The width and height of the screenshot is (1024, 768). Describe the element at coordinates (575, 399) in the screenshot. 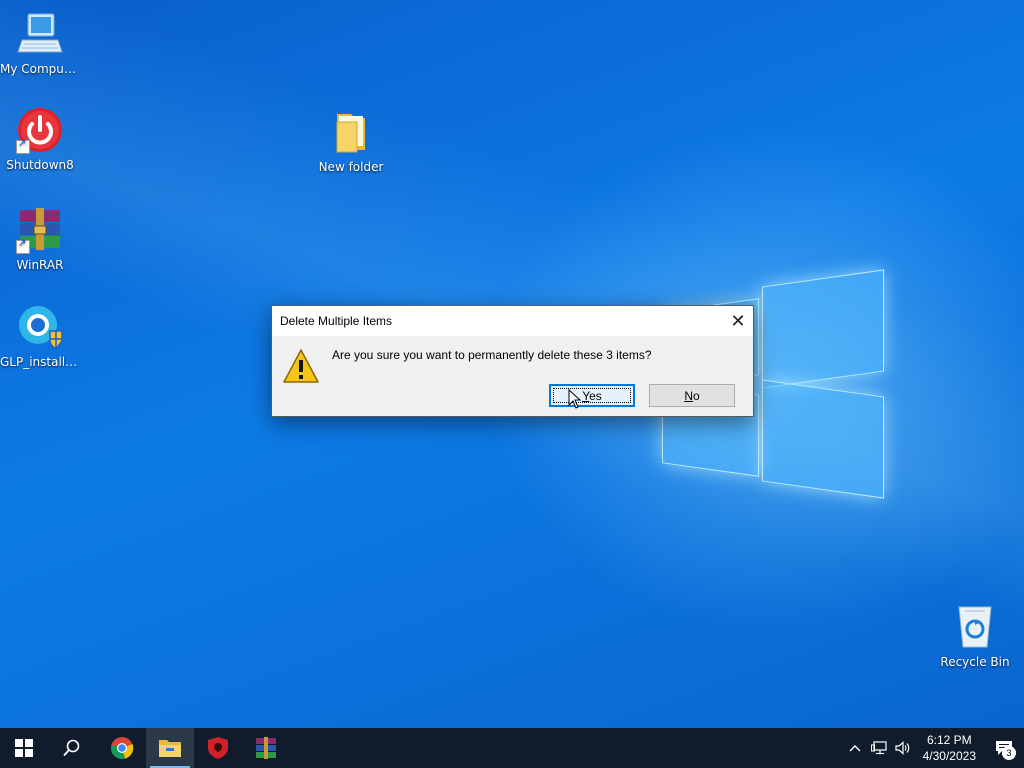

I see `mouse-cursor-icon` at that location.